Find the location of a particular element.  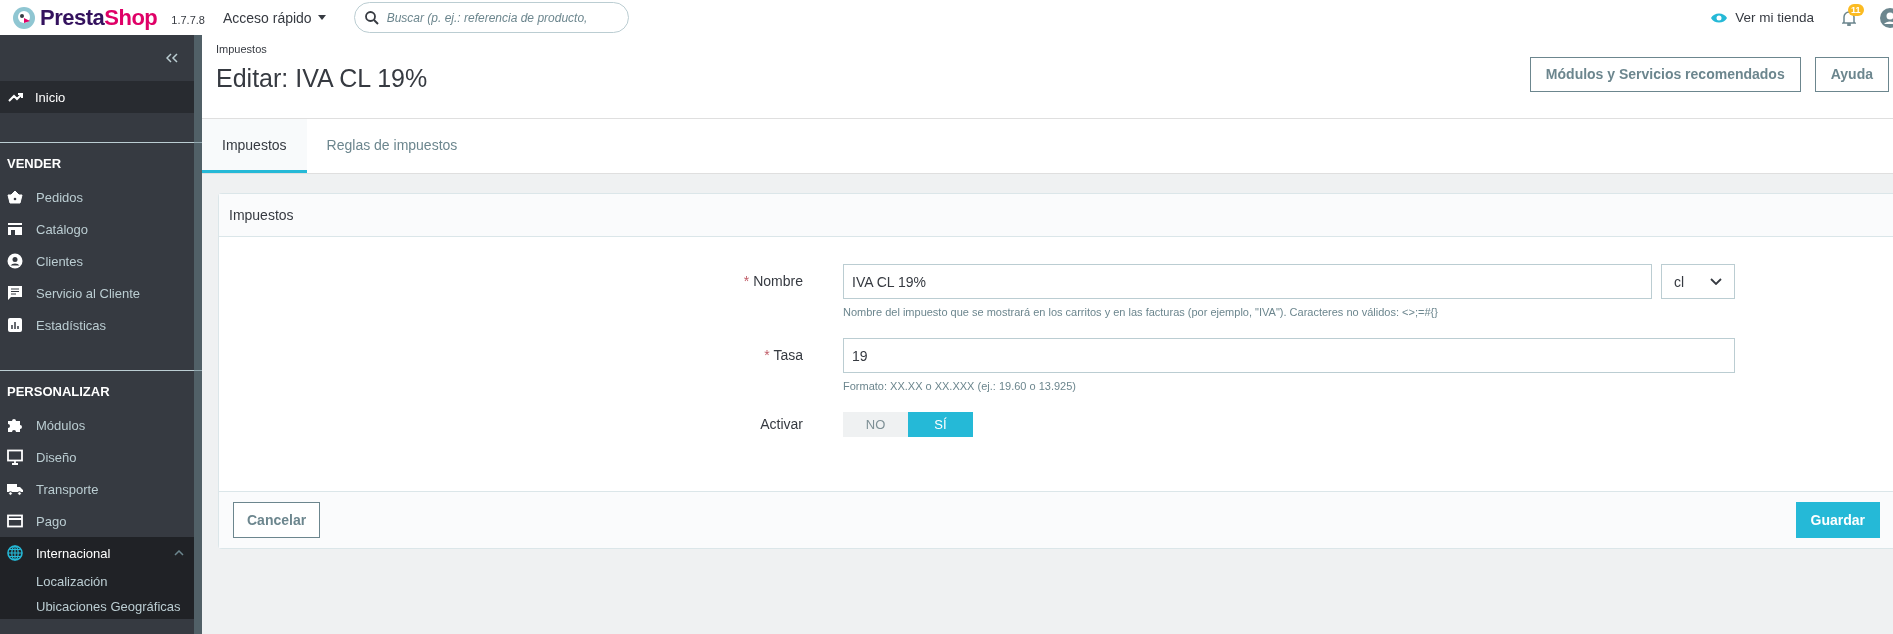

version-label: 1.7.7.8 is located at coordinates (188, 19).